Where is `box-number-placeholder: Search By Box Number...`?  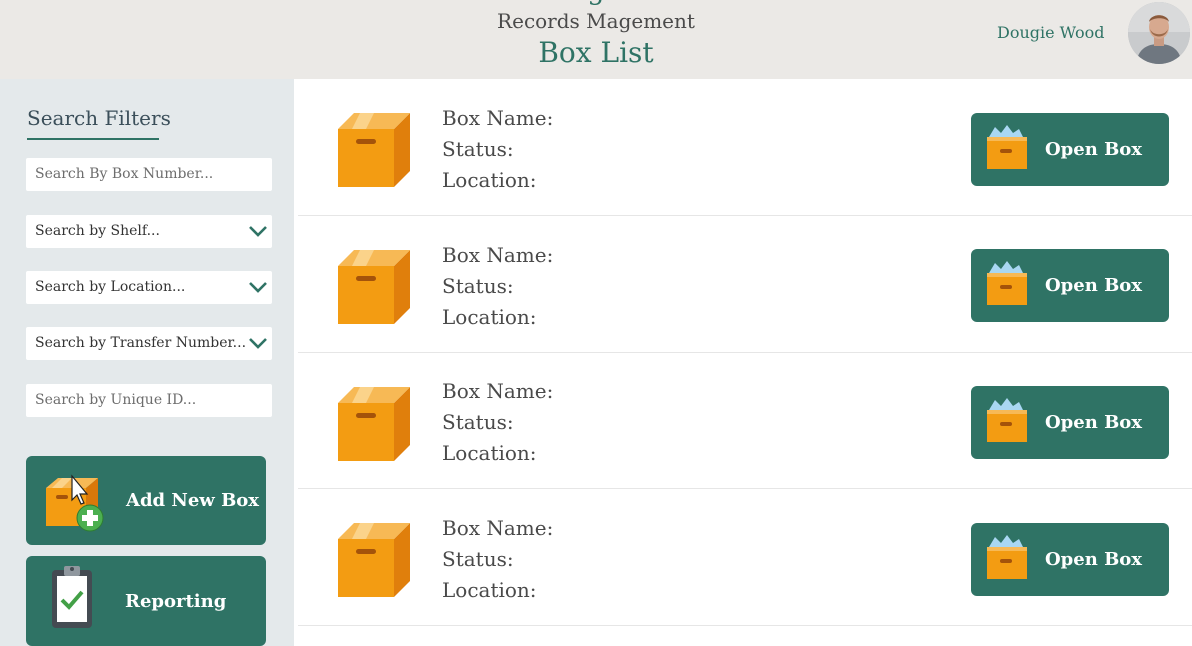 box-number-placeholder: Search By Box Number... is located at coordinates (124, 174).